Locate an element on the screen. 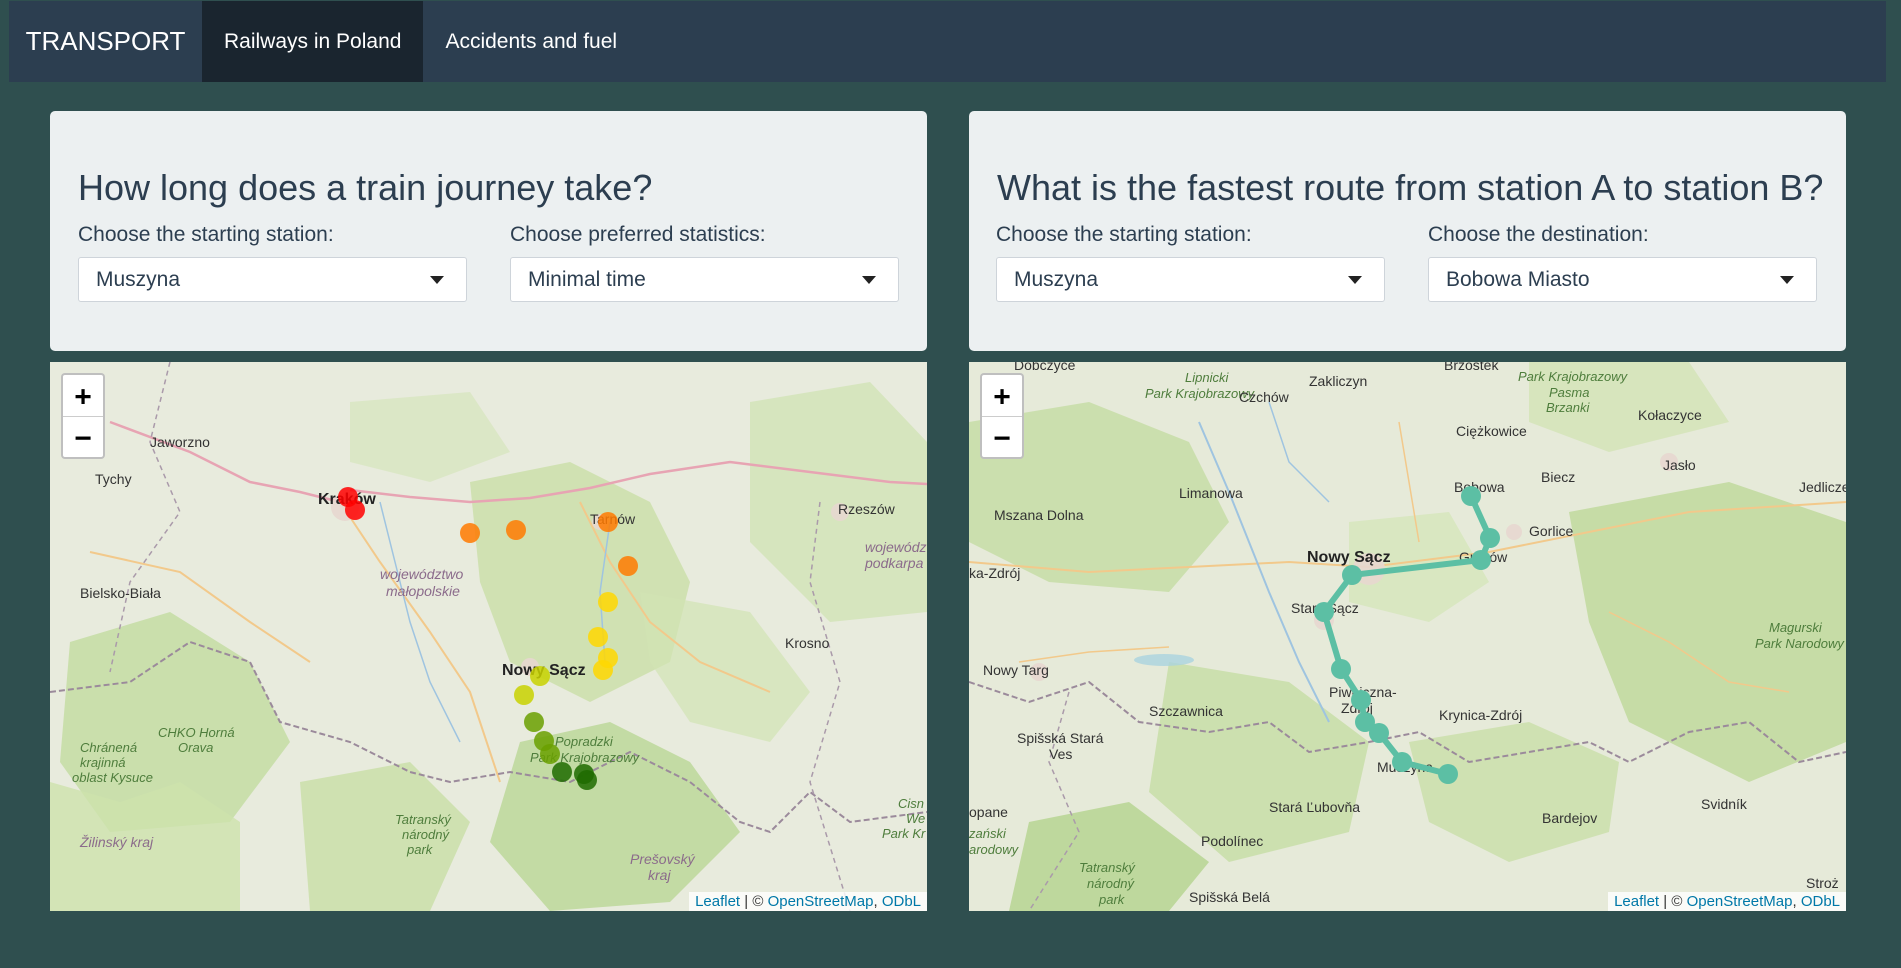 The height and width of the screenshot is (968, 1901). journey-time-title: How long does a train journey take? is located at coordinates (365, 187).